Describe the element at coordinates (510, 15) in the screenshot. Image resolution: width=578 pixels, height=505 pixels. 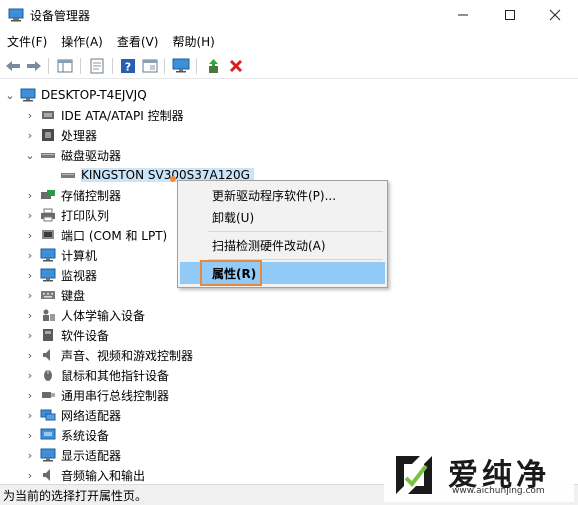
I see `maximize-button` at that location.